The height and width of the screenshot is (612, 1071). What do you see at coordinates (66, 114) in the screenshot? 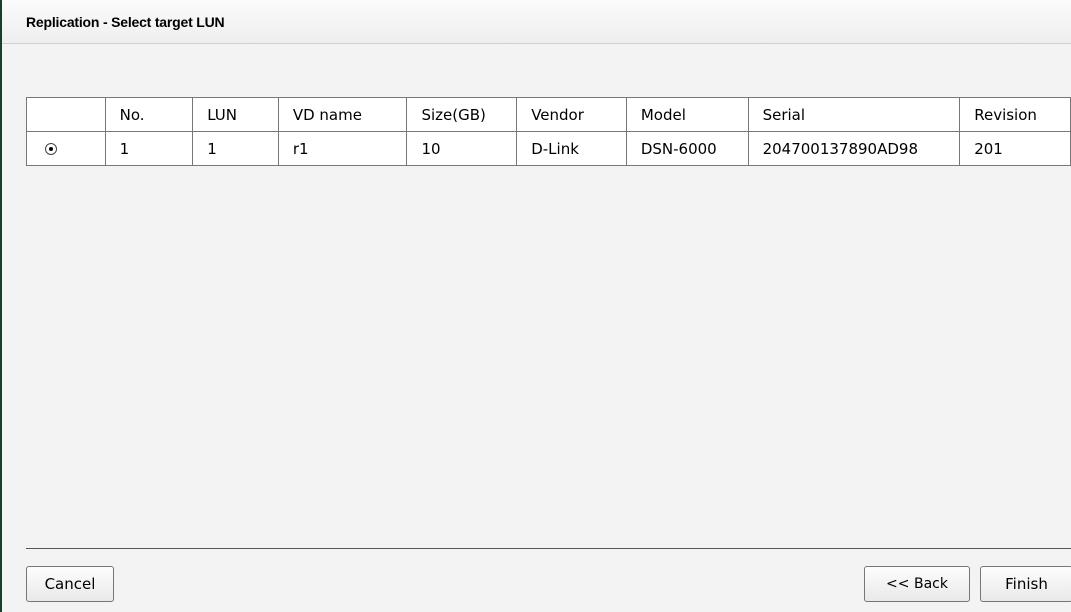
I see `column-header-select` at bounding box center [66, 114].